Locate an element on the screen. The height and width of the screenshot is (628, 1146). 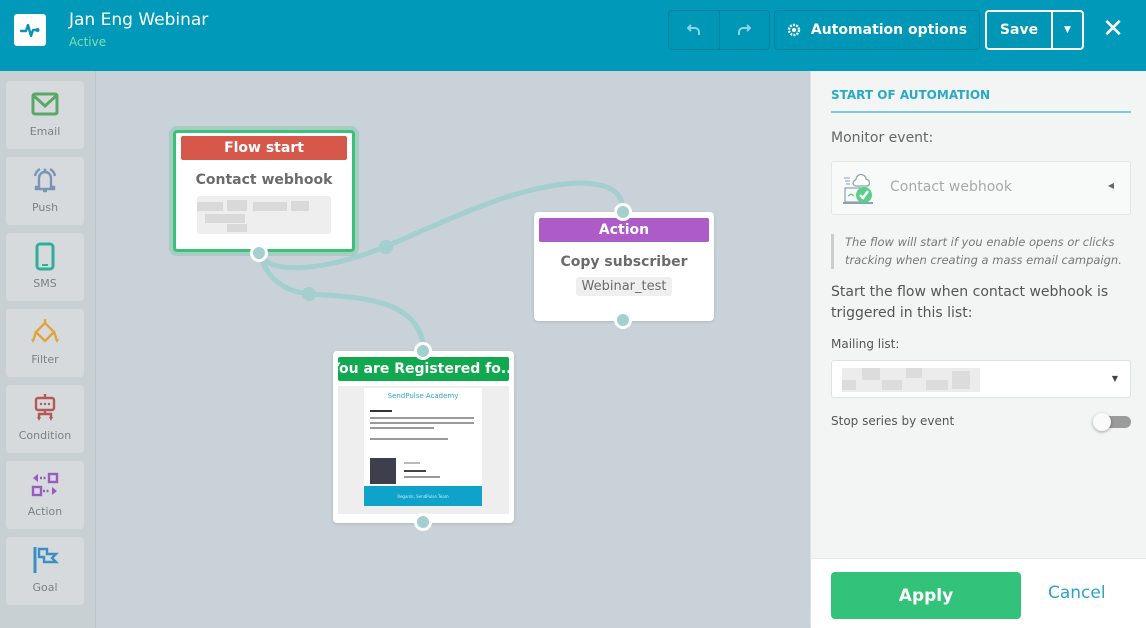
palette-item-condition: Condition is located at coordinates (45, 419).